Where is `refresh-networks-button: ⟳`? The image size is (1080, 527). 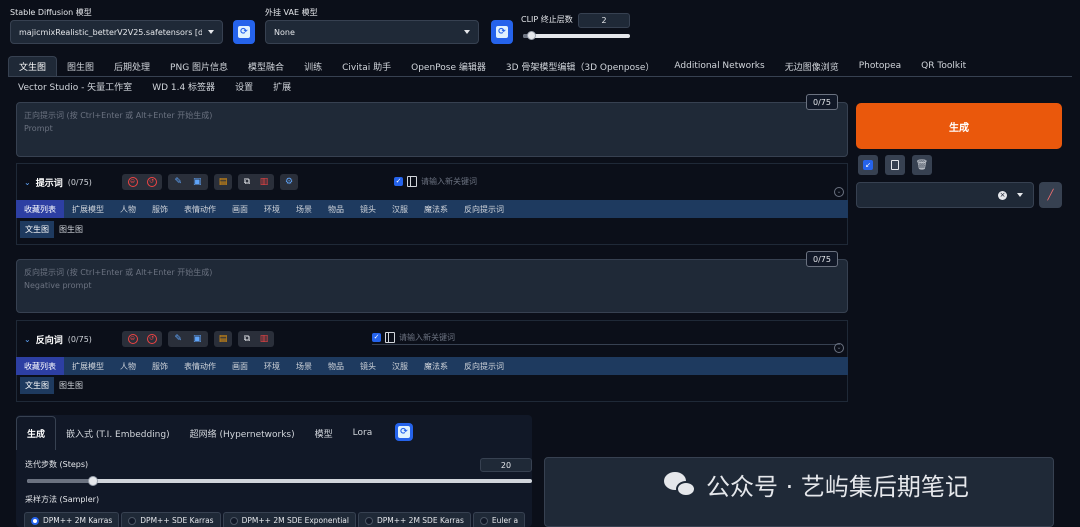
refresh-networks-button: ⟳ is located at coordinates (404, 432).